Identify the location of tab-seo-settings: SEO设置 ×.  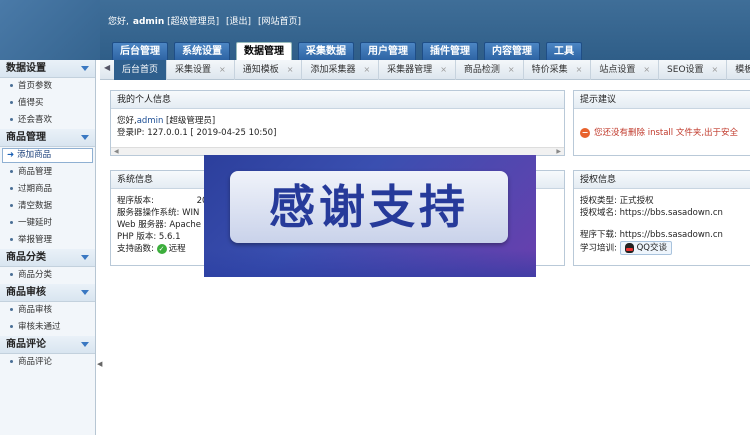
(693, 70).